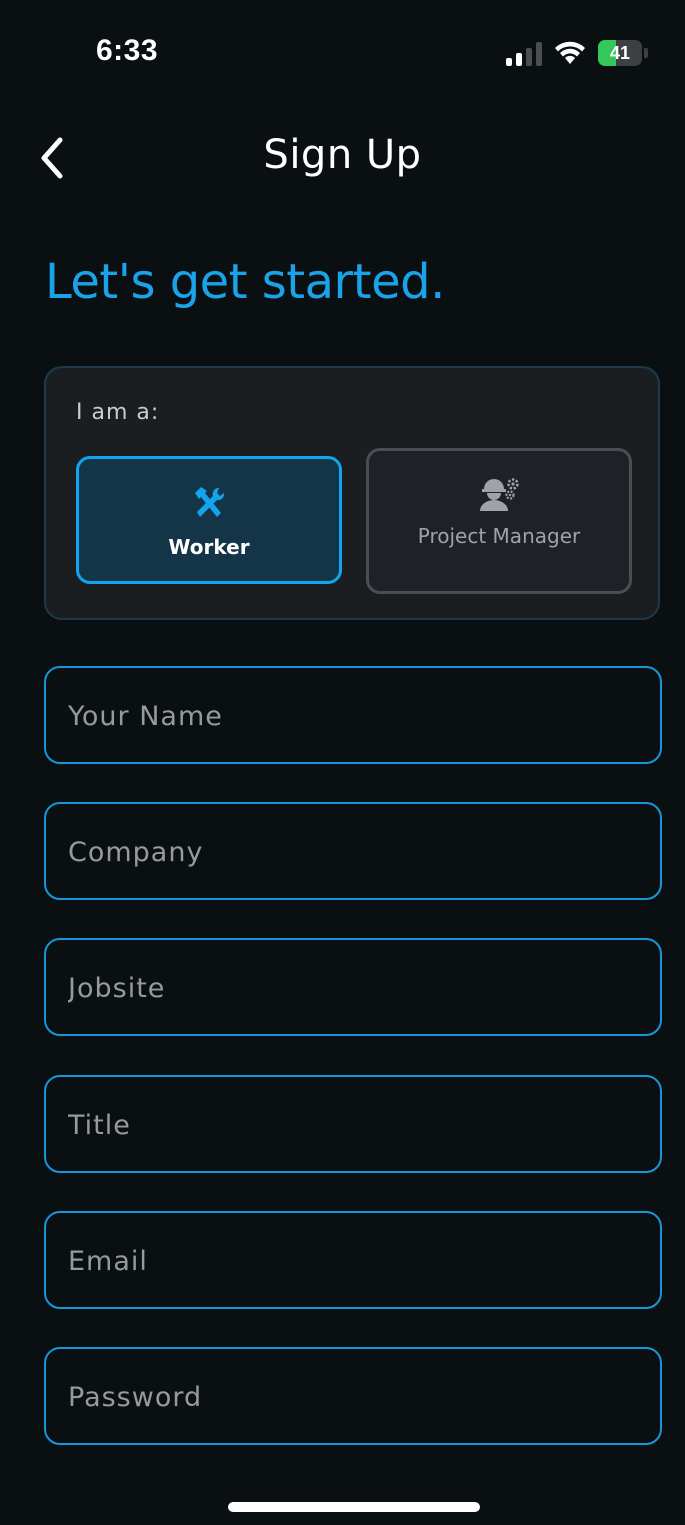 The width and height of the screenshot is (685, 1525). I want to click on manager-gear-icon, so click(499, 494).